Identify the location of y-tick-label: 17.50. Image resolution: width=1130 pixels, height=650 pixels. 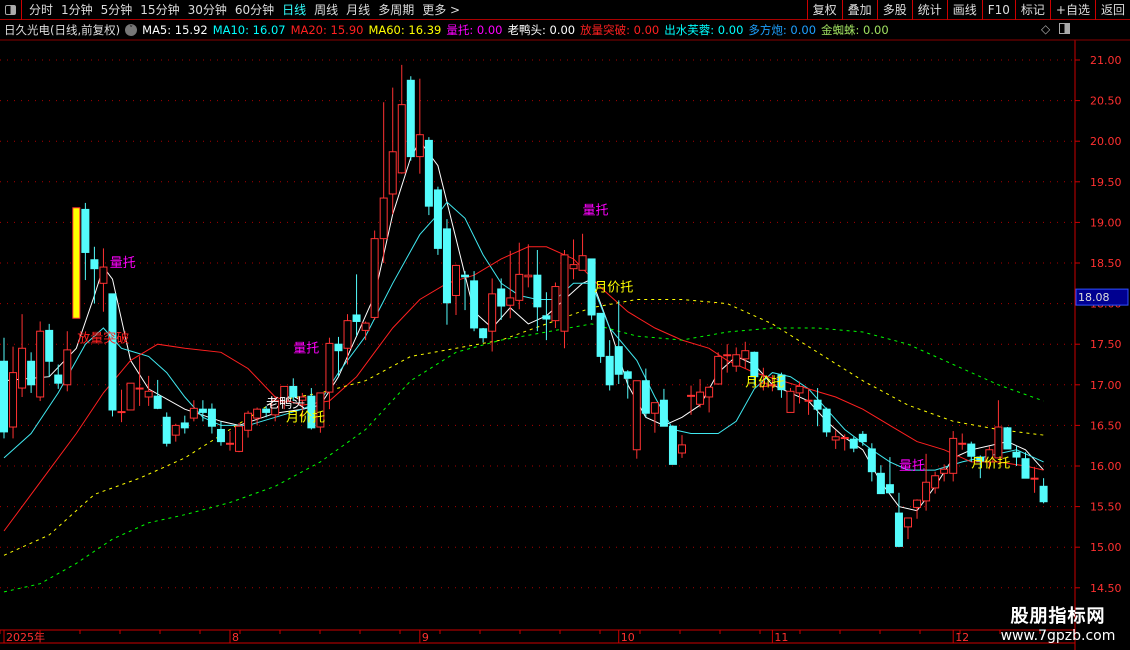
(1106, 344).